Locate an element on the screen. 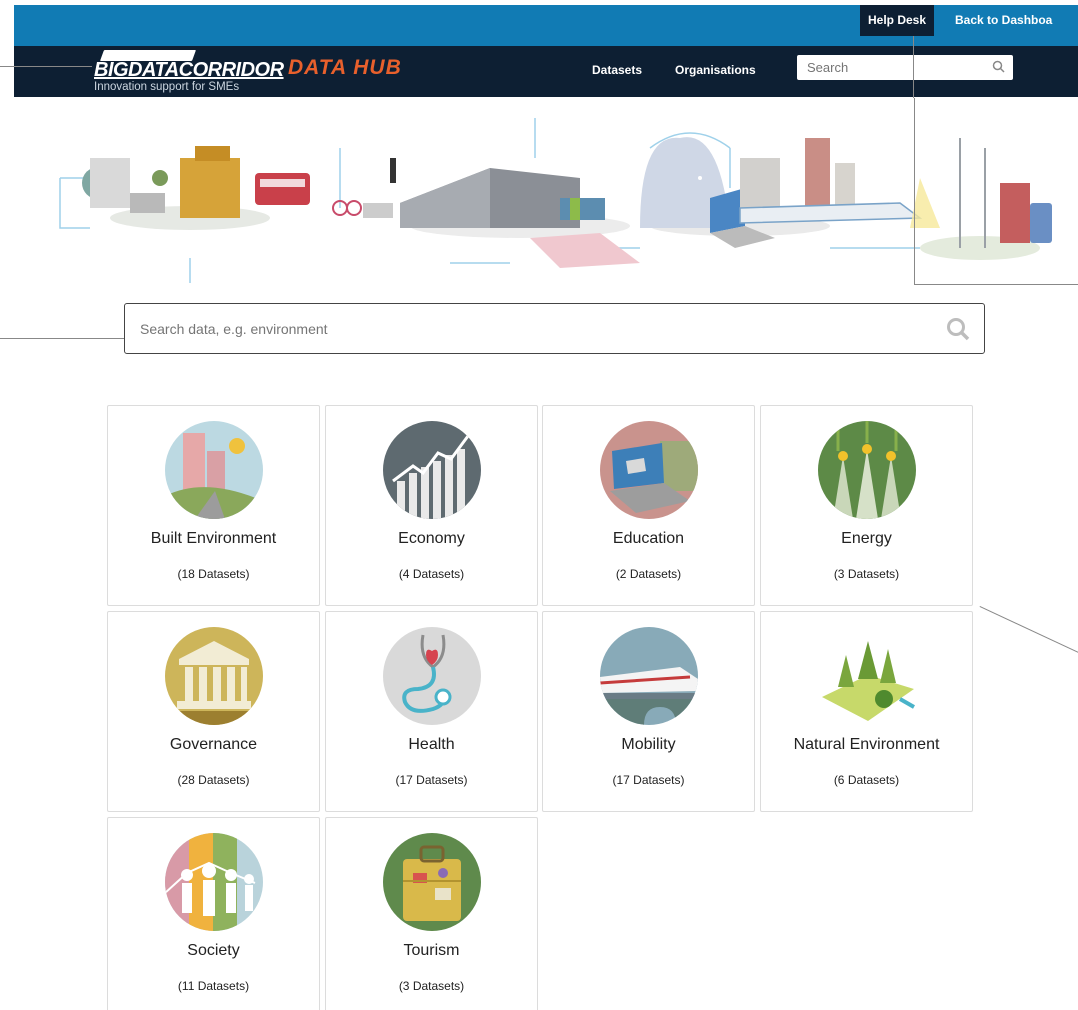  trees-icon is located at coordinates (867, 676).